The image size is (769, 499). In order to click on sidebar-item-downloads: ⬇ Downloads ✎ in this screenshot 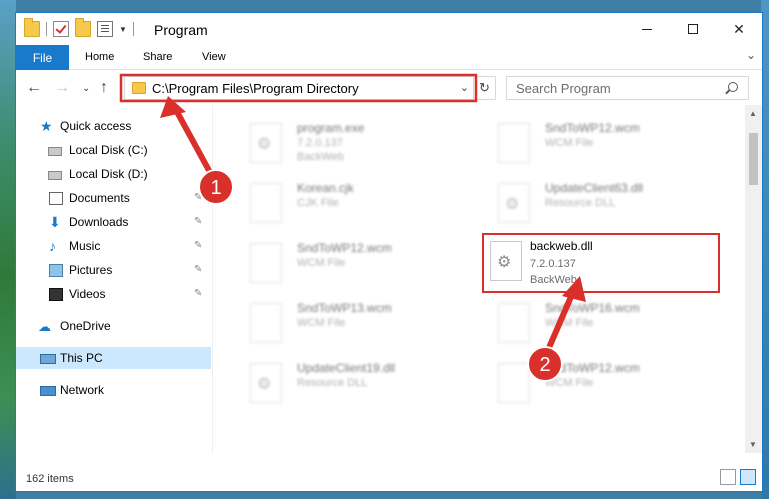, I will do `click(113, 222)`.